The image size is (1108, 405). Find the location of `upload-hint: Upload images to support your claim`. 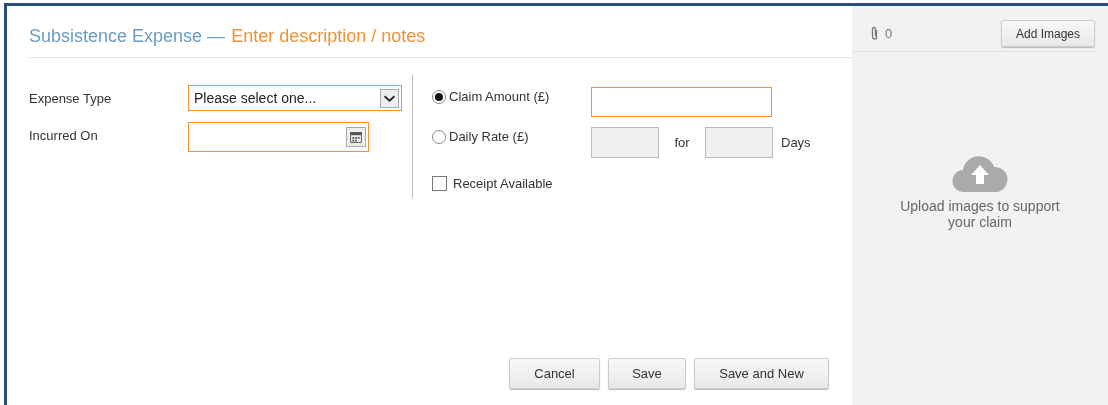

upload-hint: Upload images to support your claim is located at coordinates (980, 214).